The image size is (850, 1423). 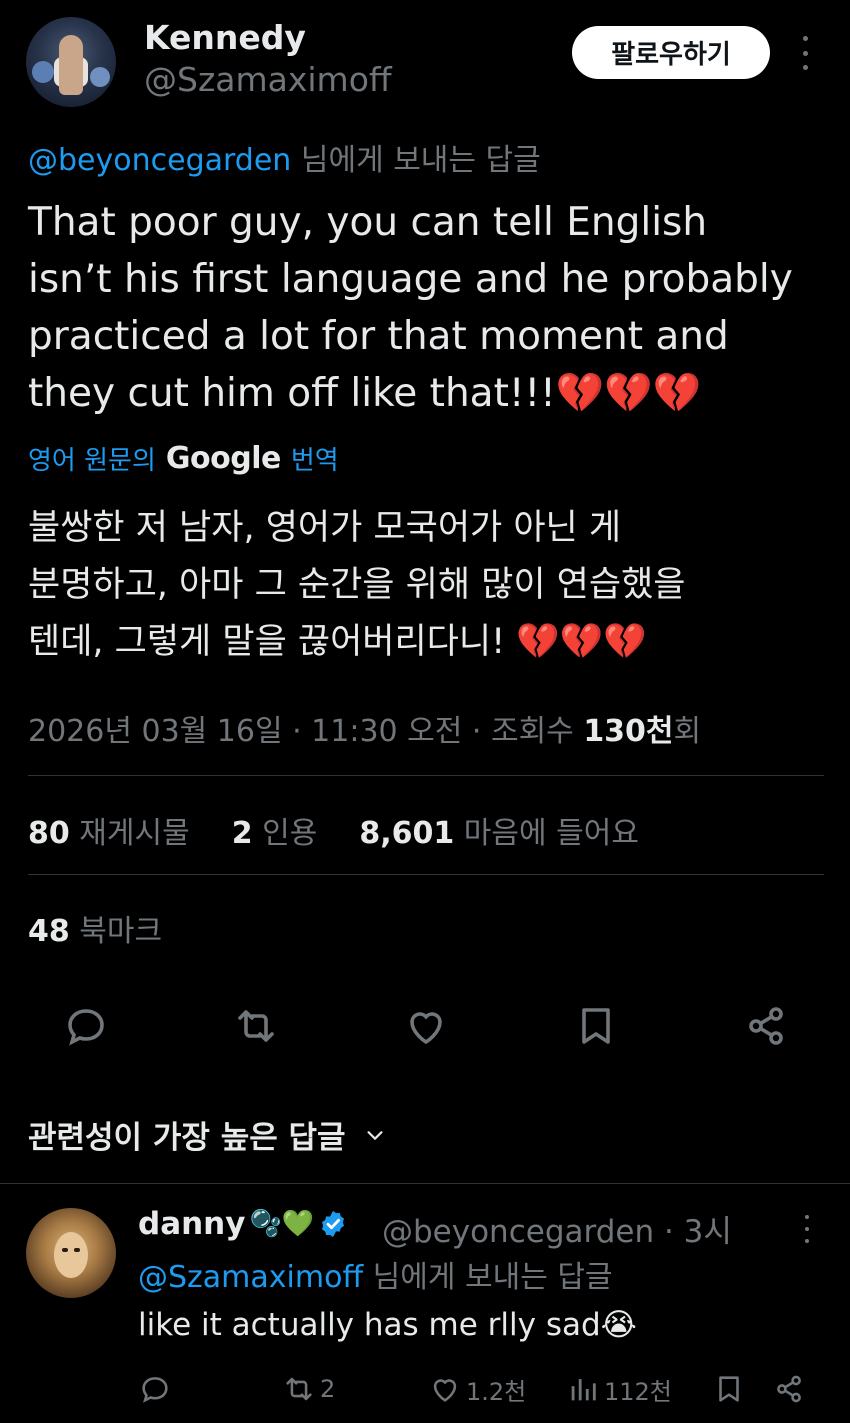 What do you see at coordinates (95, 928) in the screenshot?
I see `bookmarks-stat: 48 북마크` at bounding box center [95, 928].